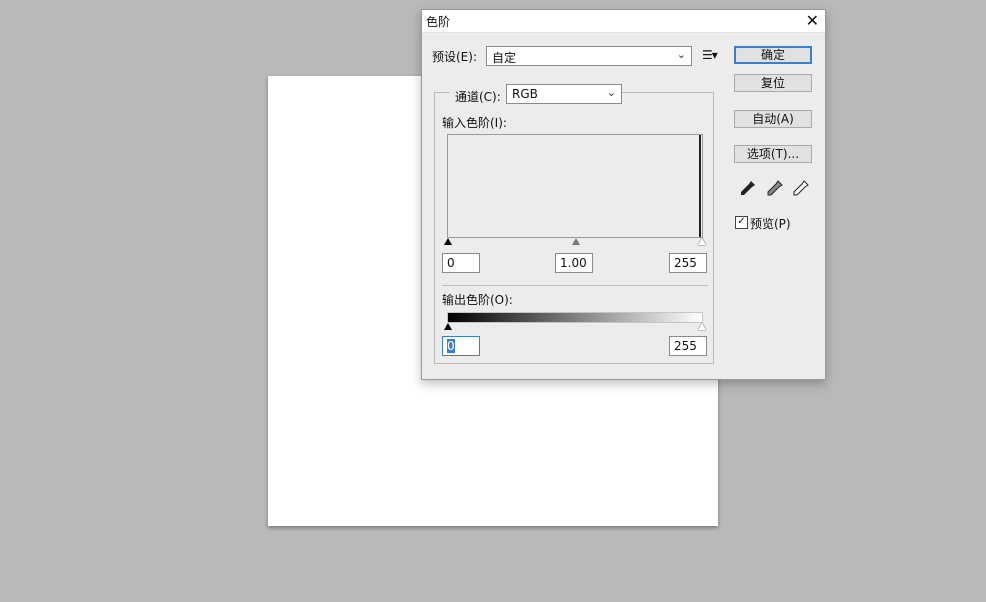 The image size is (986, 602). What do you see at coordinates (448, 326) in the screenshot?
I see `output-black-slider` at bounding box center [448, 326].